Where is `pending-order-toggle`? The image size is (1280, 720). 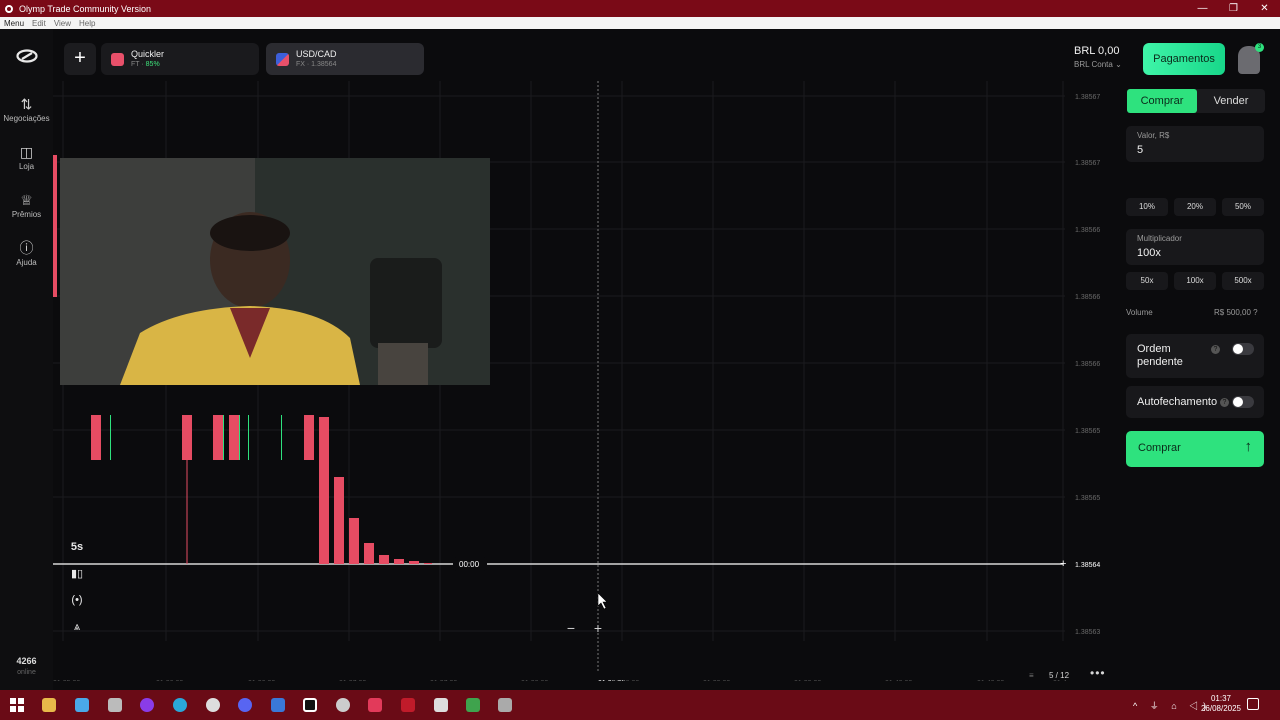
pending-order-toggle is located at coordinates (1243, 349).